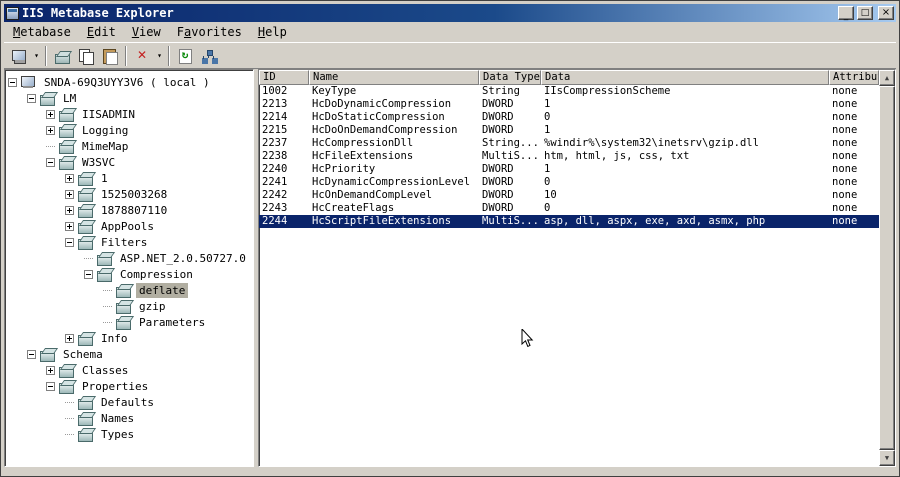 The width and height of the screenshot is (900, 477). I want to click on tree-item-label: Names, so click(118, 418).